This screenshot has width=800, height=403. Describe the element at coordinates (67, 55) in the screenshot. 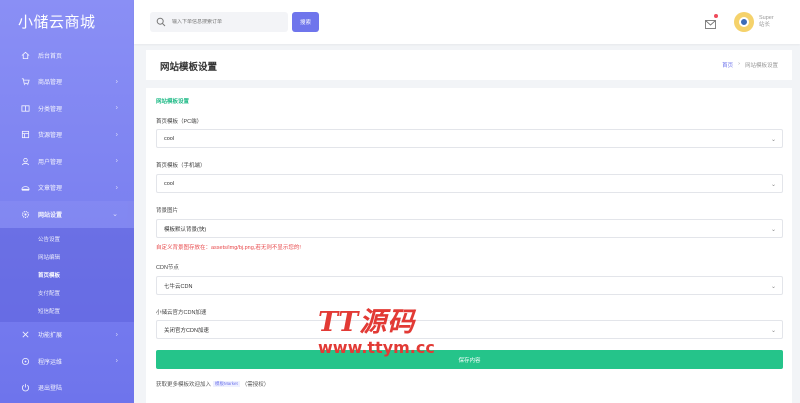

I see `sidebar-item-home: 后台首页` at that location.